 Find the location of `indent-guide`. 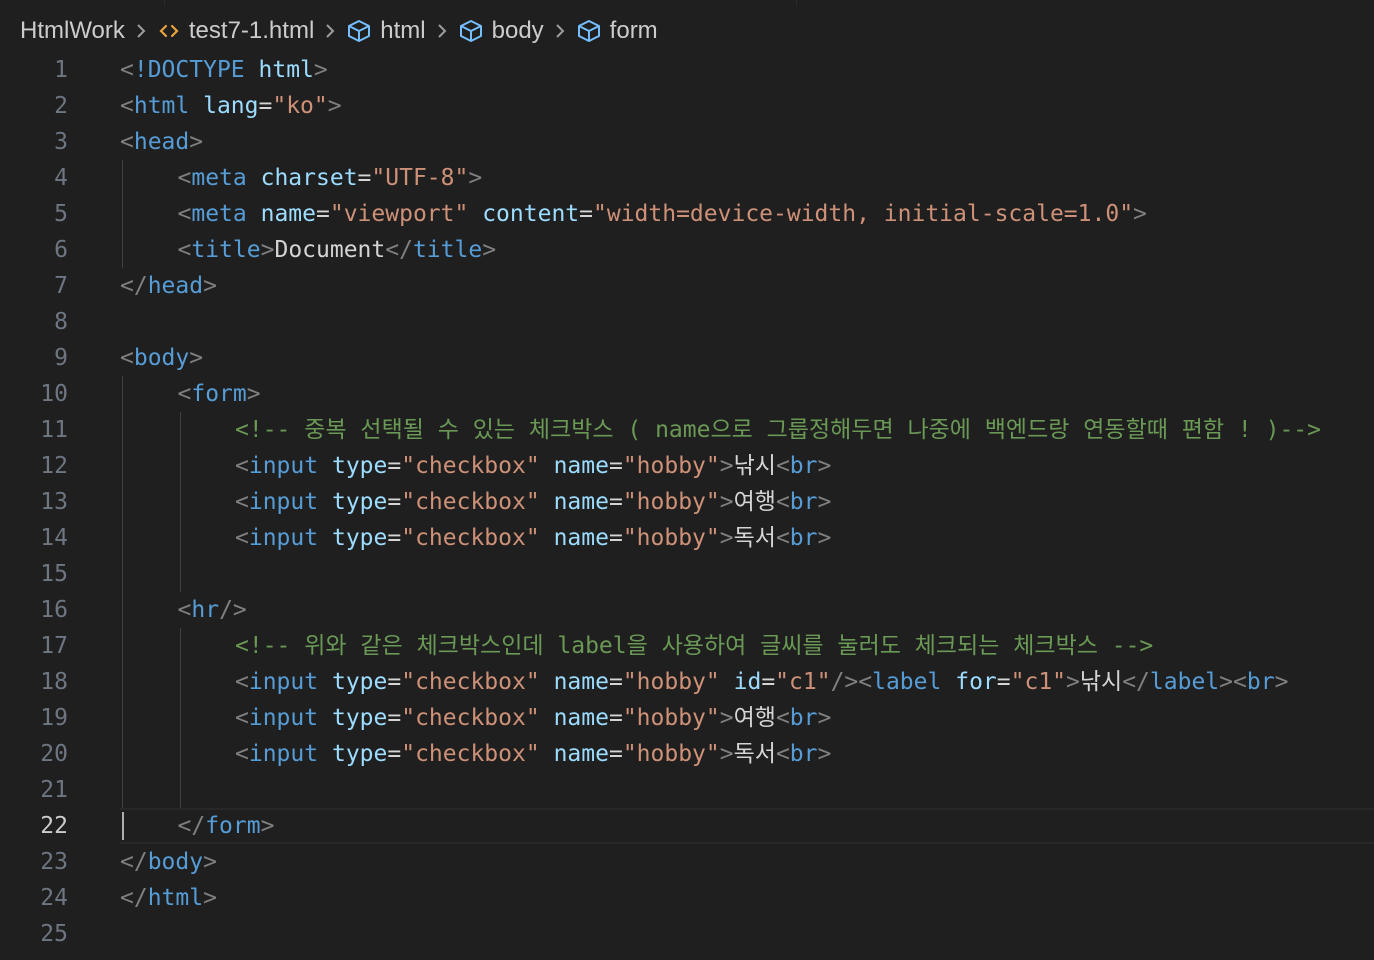

indent-guide is located at coordinates (122, 214).